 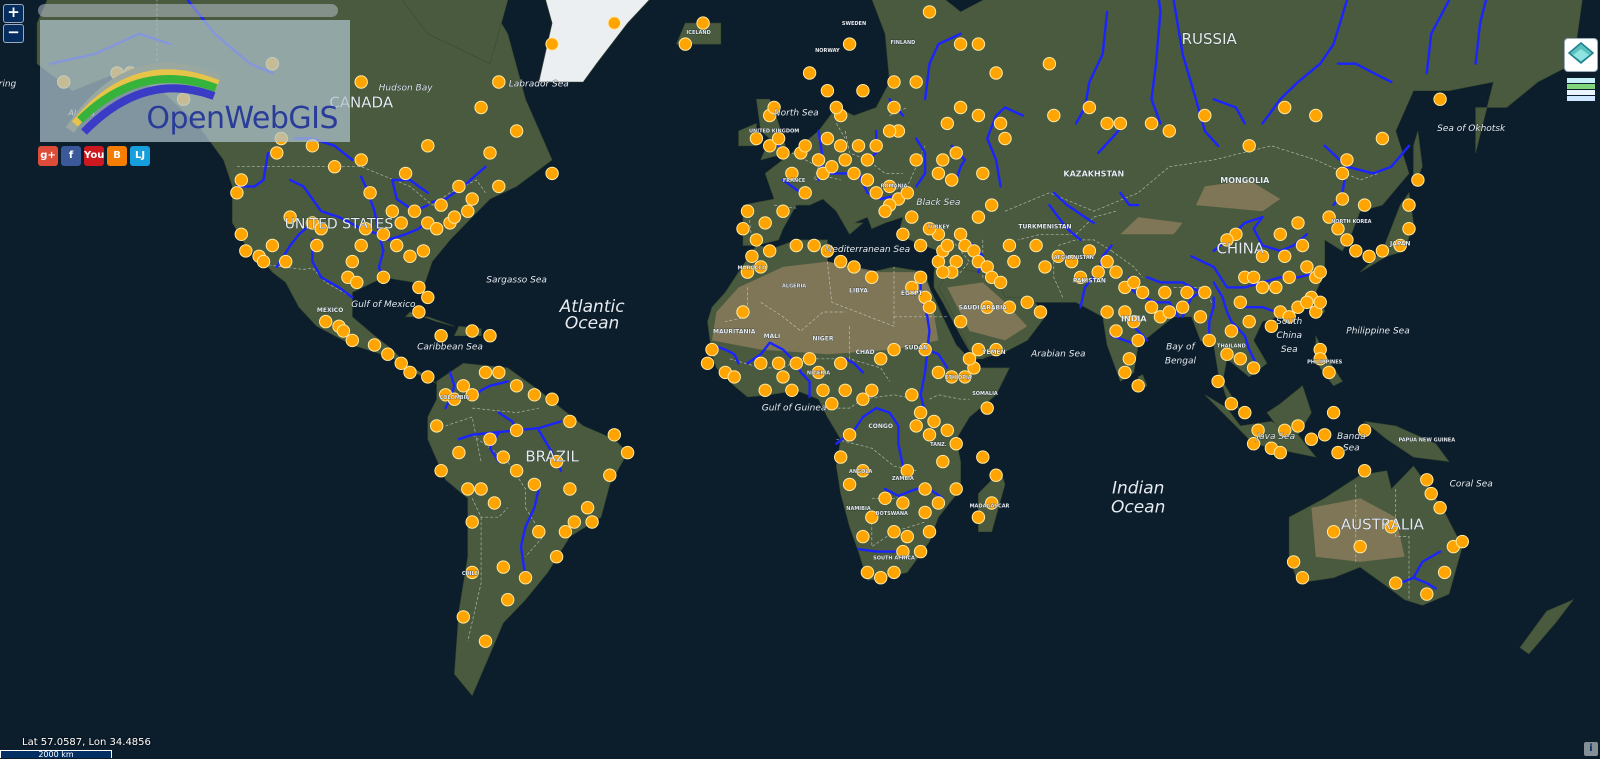 I want to click on zoom-in-button: +, so click(x=13, y=13).